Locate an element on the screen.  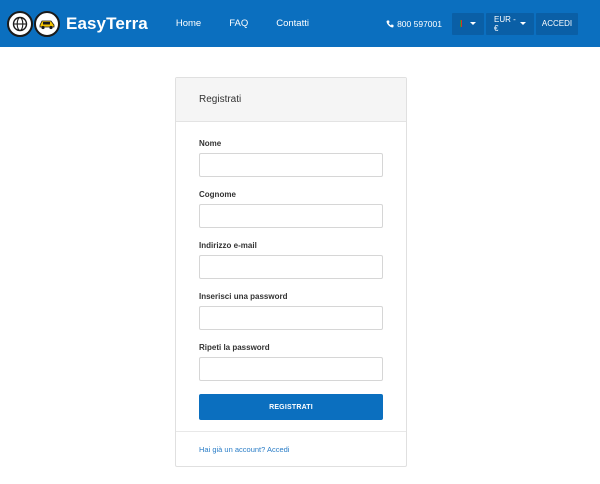
nome-input is located at coordinates (291, 165).